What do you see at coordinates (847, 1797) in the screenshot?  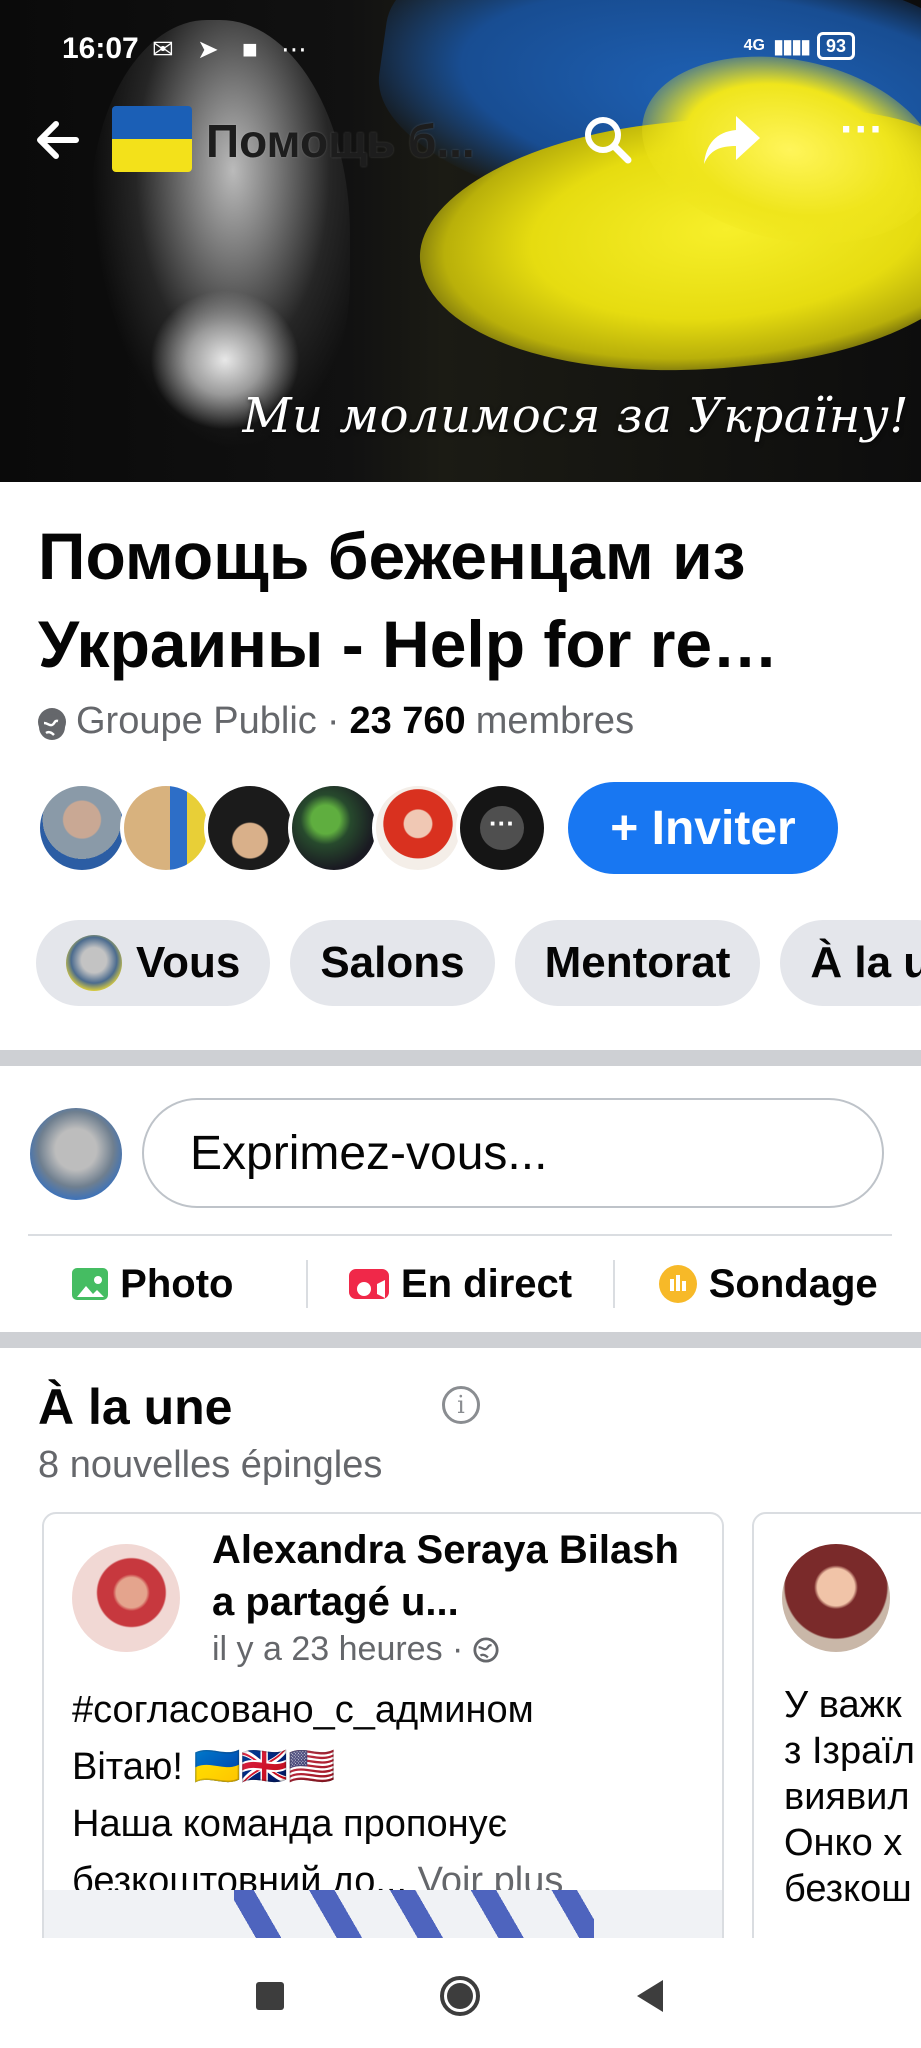 I see `post-line: виявил` at bounding box center [847, 1797].